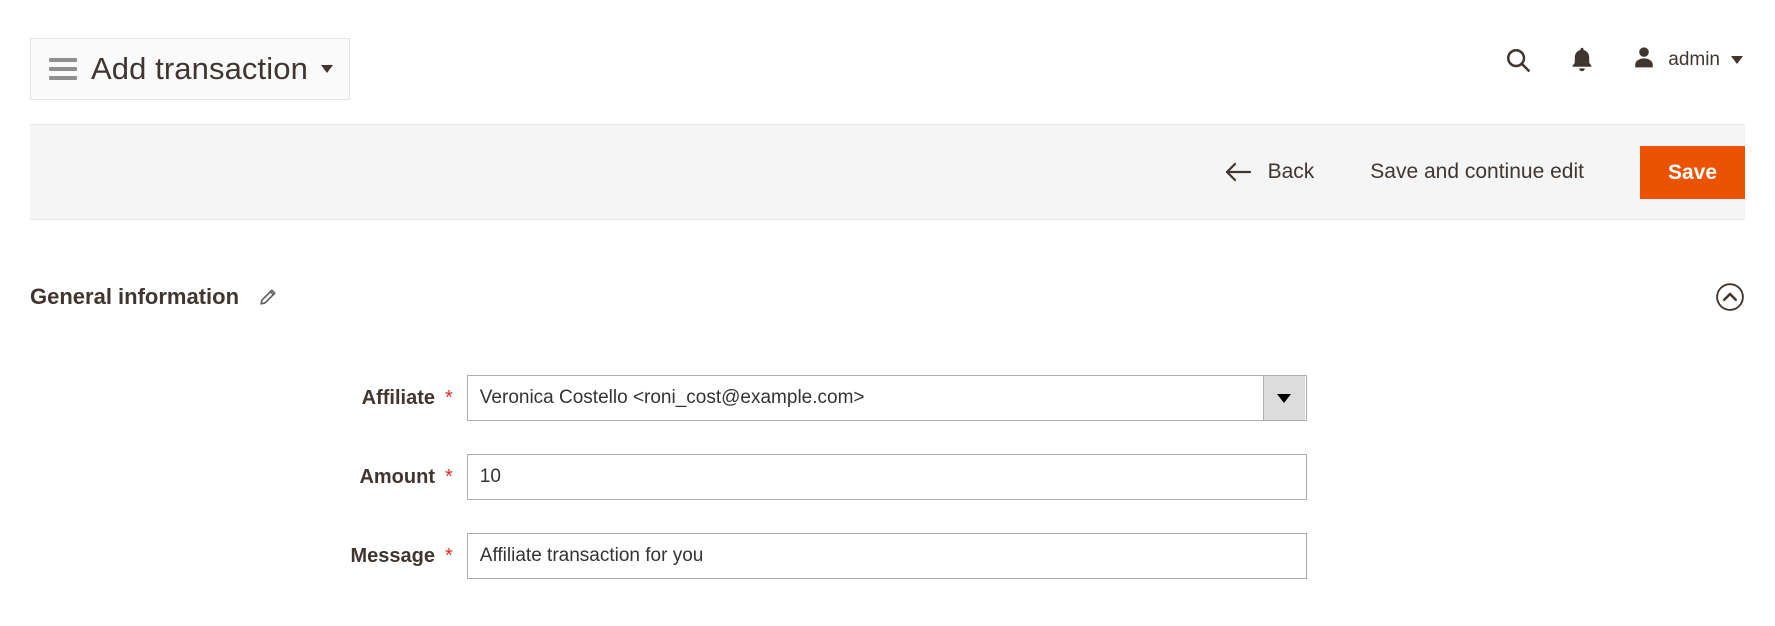 The width and height of the screenshot is (1775, 626). I want to click on pencil-icon, so click(268, 297).